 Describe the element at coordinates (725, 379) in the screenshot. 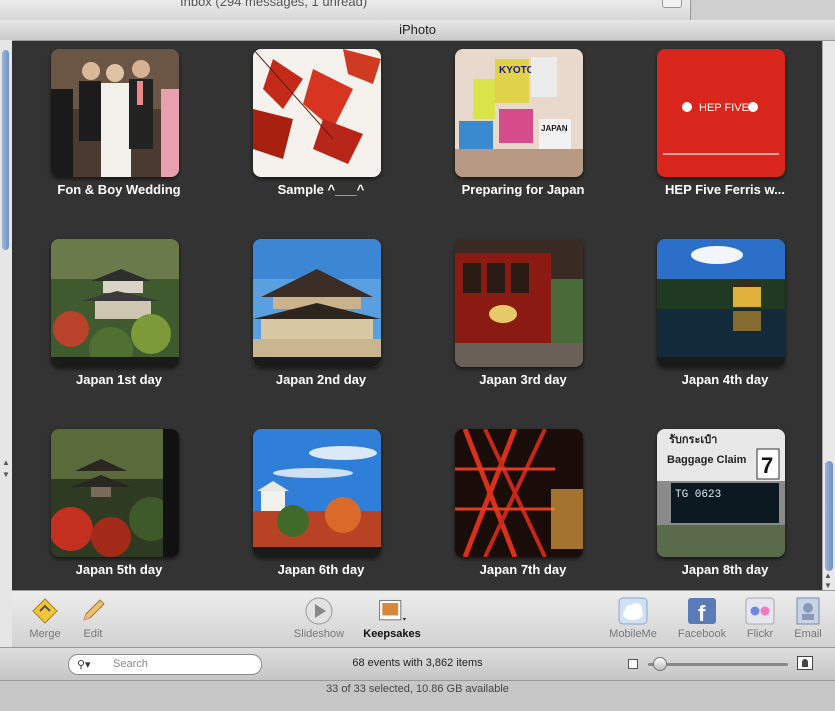

I see `event-title: Japan 4th day` at that location.